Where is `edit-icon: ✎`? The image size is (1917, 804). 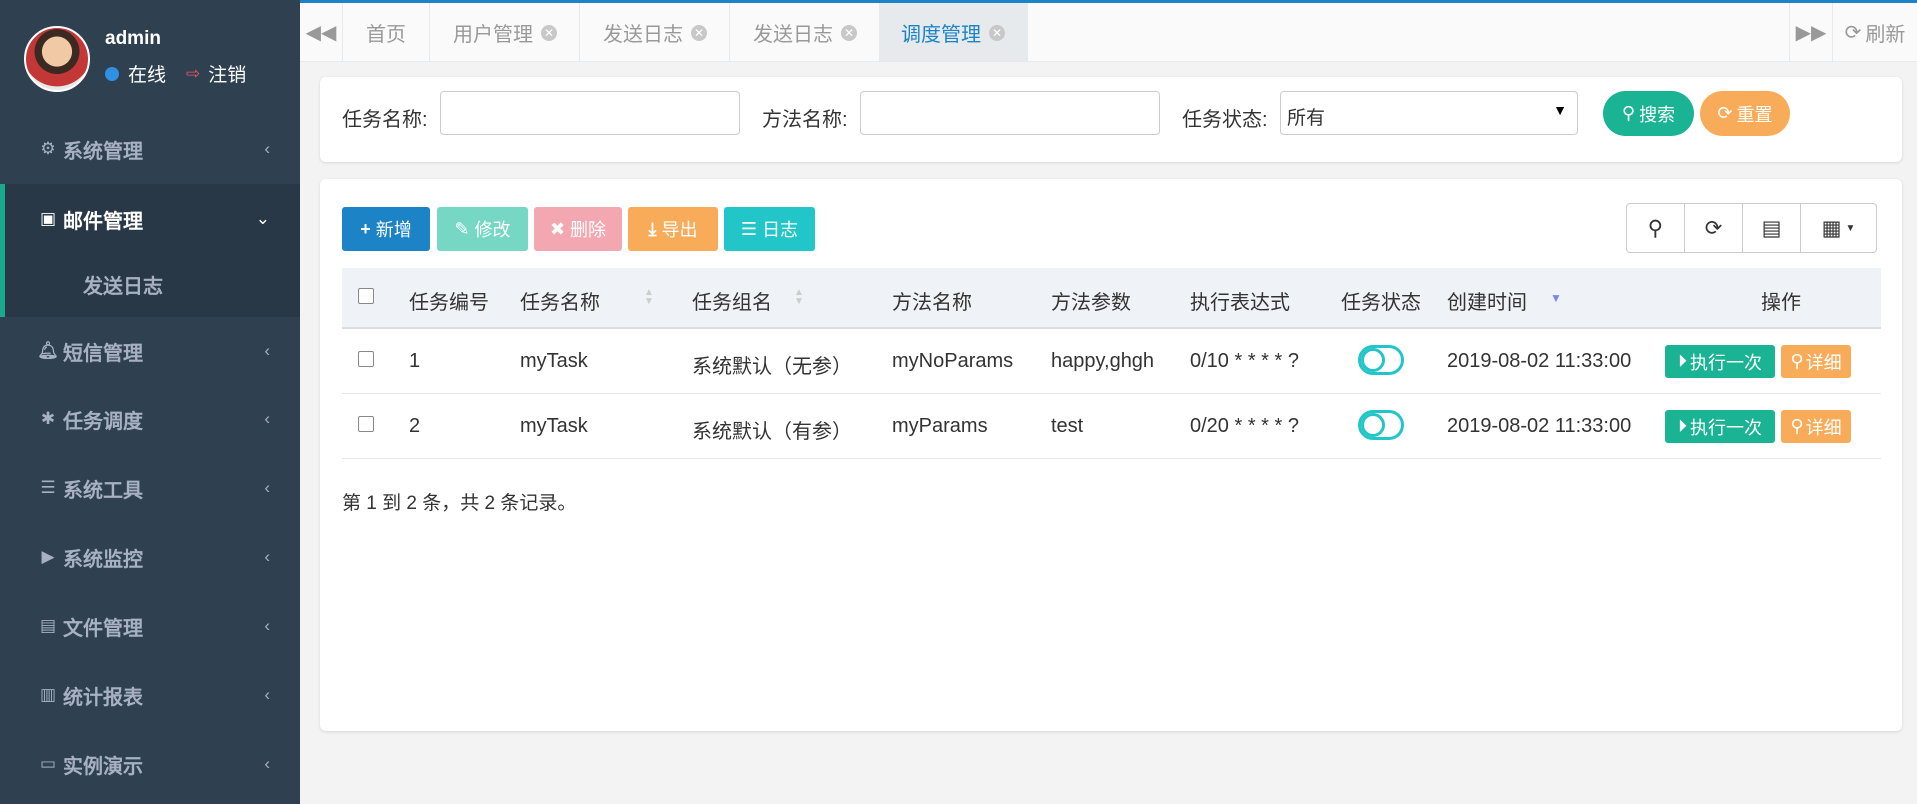 edit-icon: ✎ is located at coordinates (462, 228).